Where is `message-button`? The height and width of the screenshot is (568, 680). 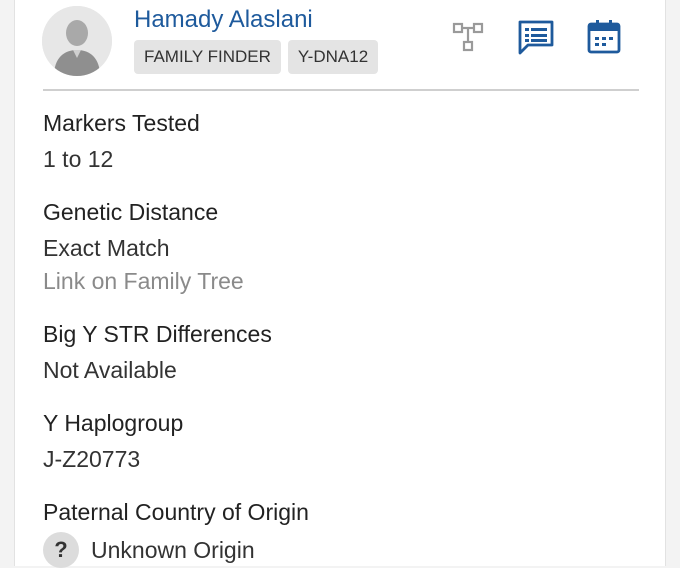
message-button is located at coordinates (536, 37).